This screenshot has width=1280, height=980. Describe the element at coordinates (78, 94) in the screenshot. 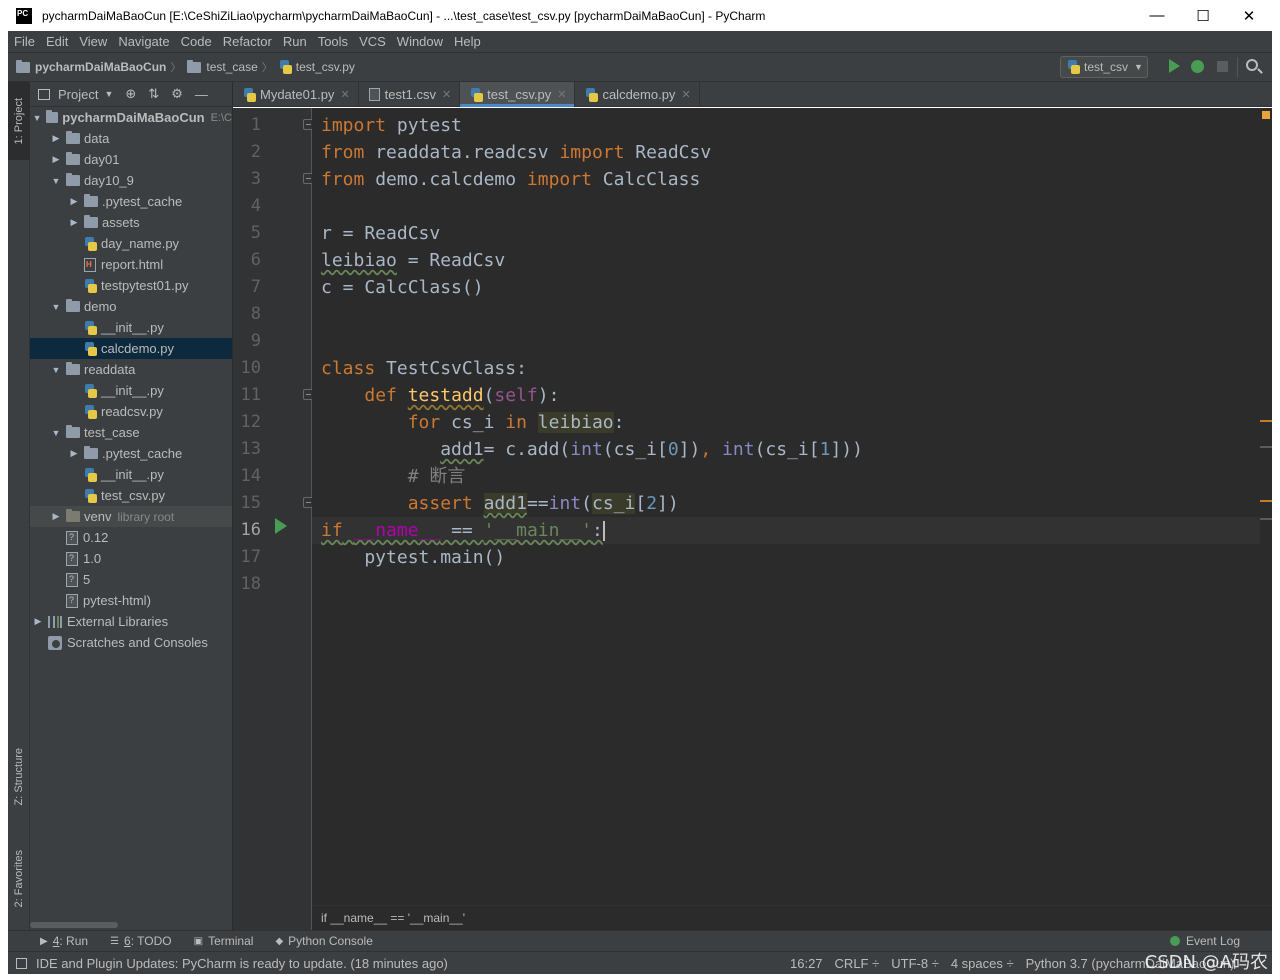

I see `project-view-select: Project` at that location.